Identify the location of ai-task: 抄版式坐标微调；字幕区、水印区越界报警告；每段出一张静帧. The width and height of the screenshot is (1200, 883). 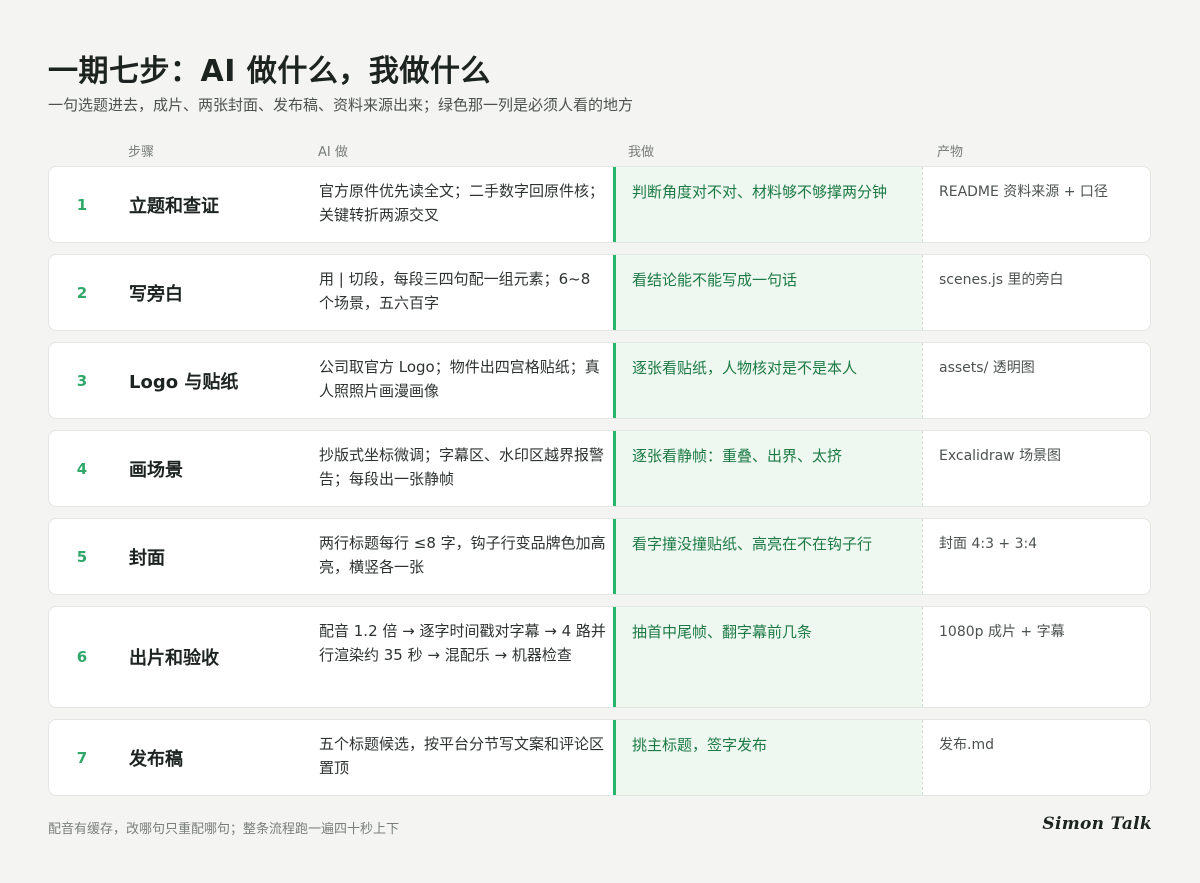
(462, 467).